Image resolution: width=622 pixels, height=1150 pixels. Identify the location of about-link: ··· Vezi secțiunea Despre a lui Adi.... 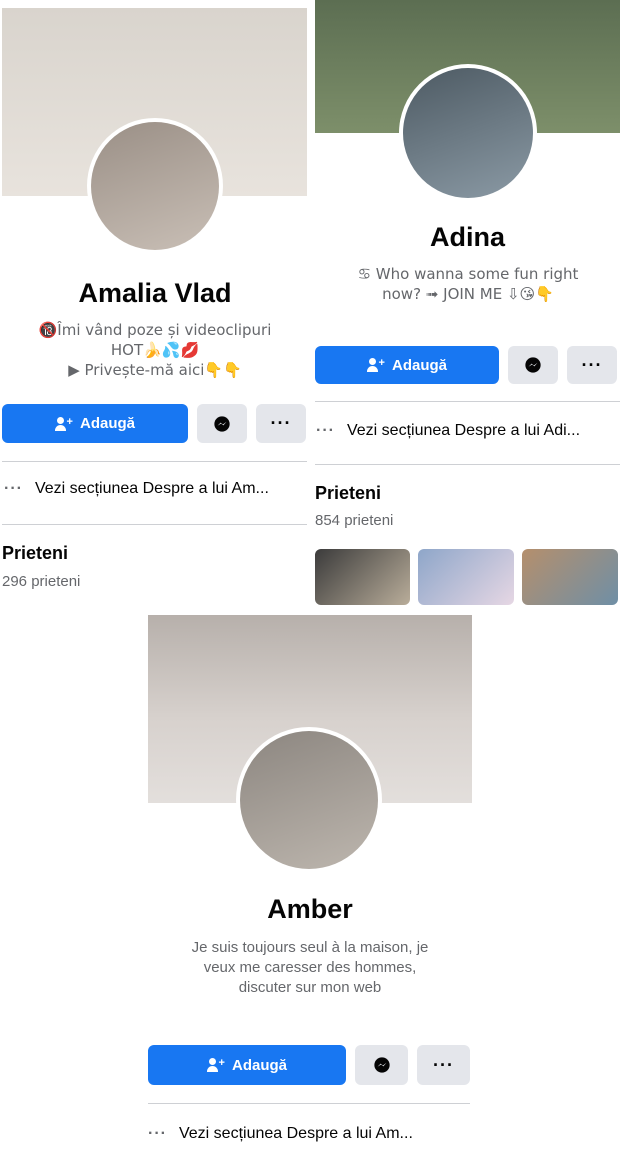
(448, 431).